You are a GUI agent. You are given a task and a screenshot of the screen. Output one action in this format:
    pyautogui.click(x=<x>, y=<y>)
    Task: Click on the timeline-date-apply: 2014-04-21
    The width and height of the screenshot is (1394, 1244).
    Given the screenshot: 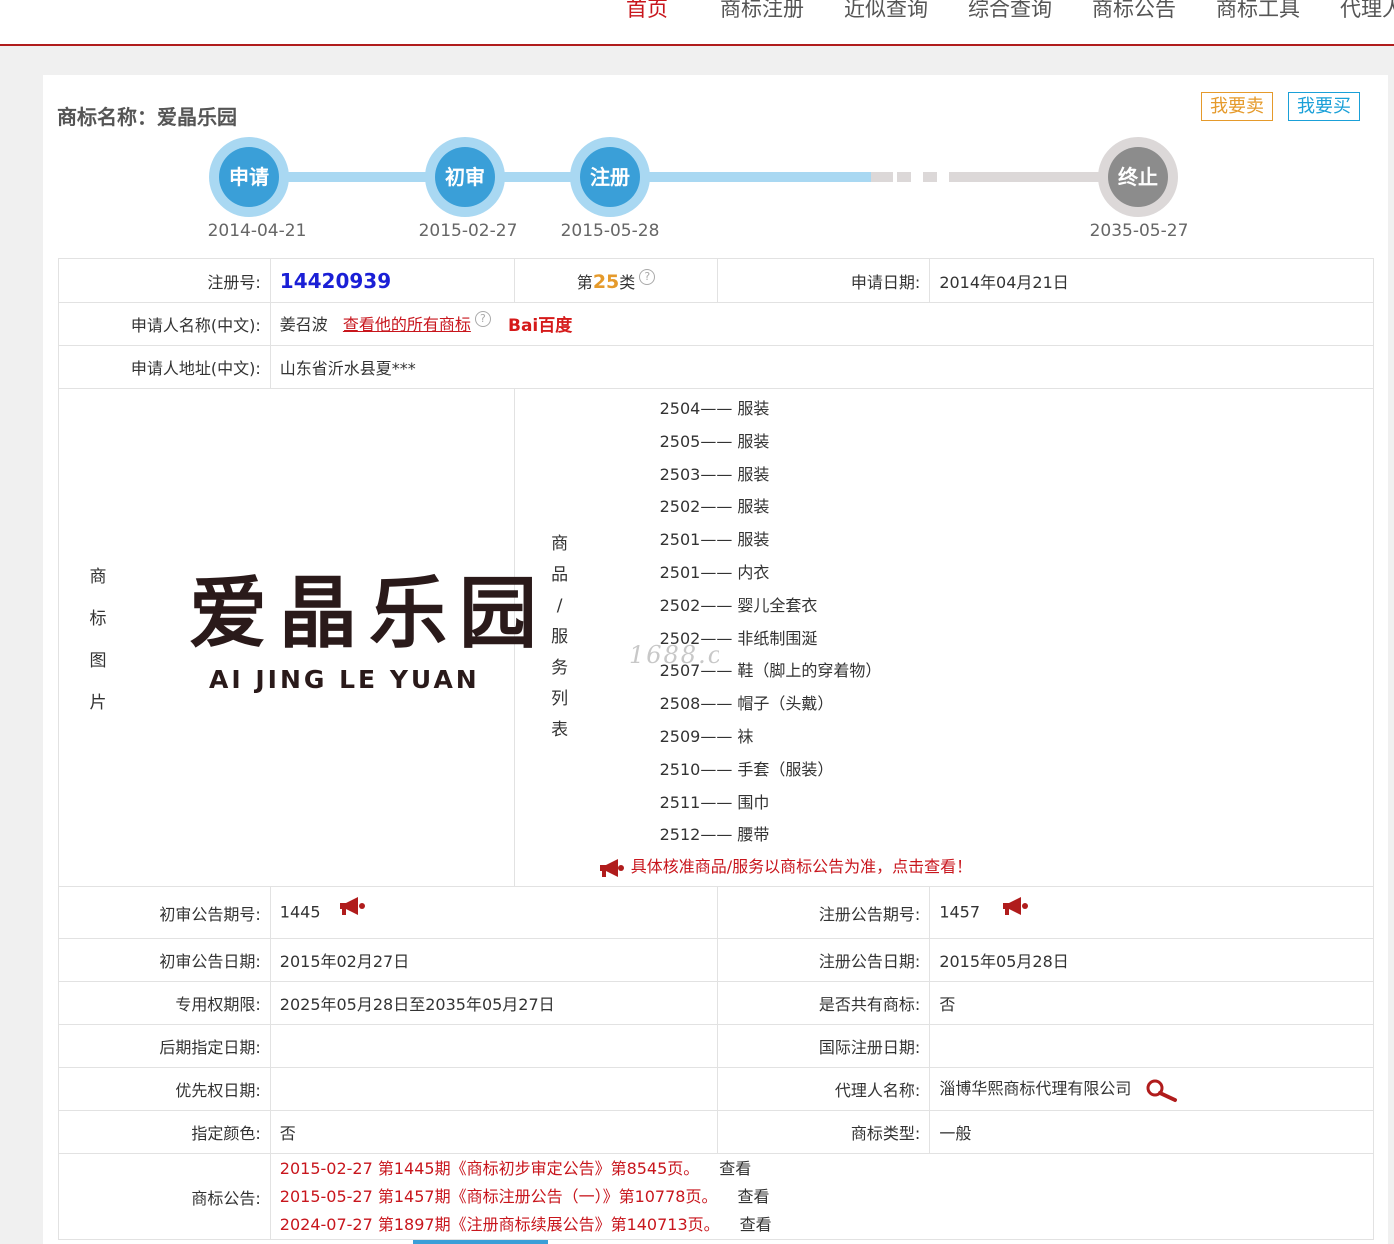 What is the action you would take?
    pyautogui.click(x=257, y=231)
    